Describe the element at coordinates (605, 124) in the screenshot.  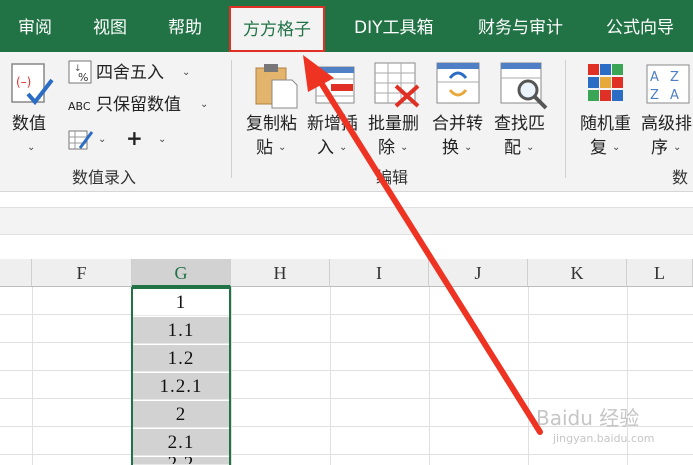
I see `random-repeat-label-1: 随机重` at that location.